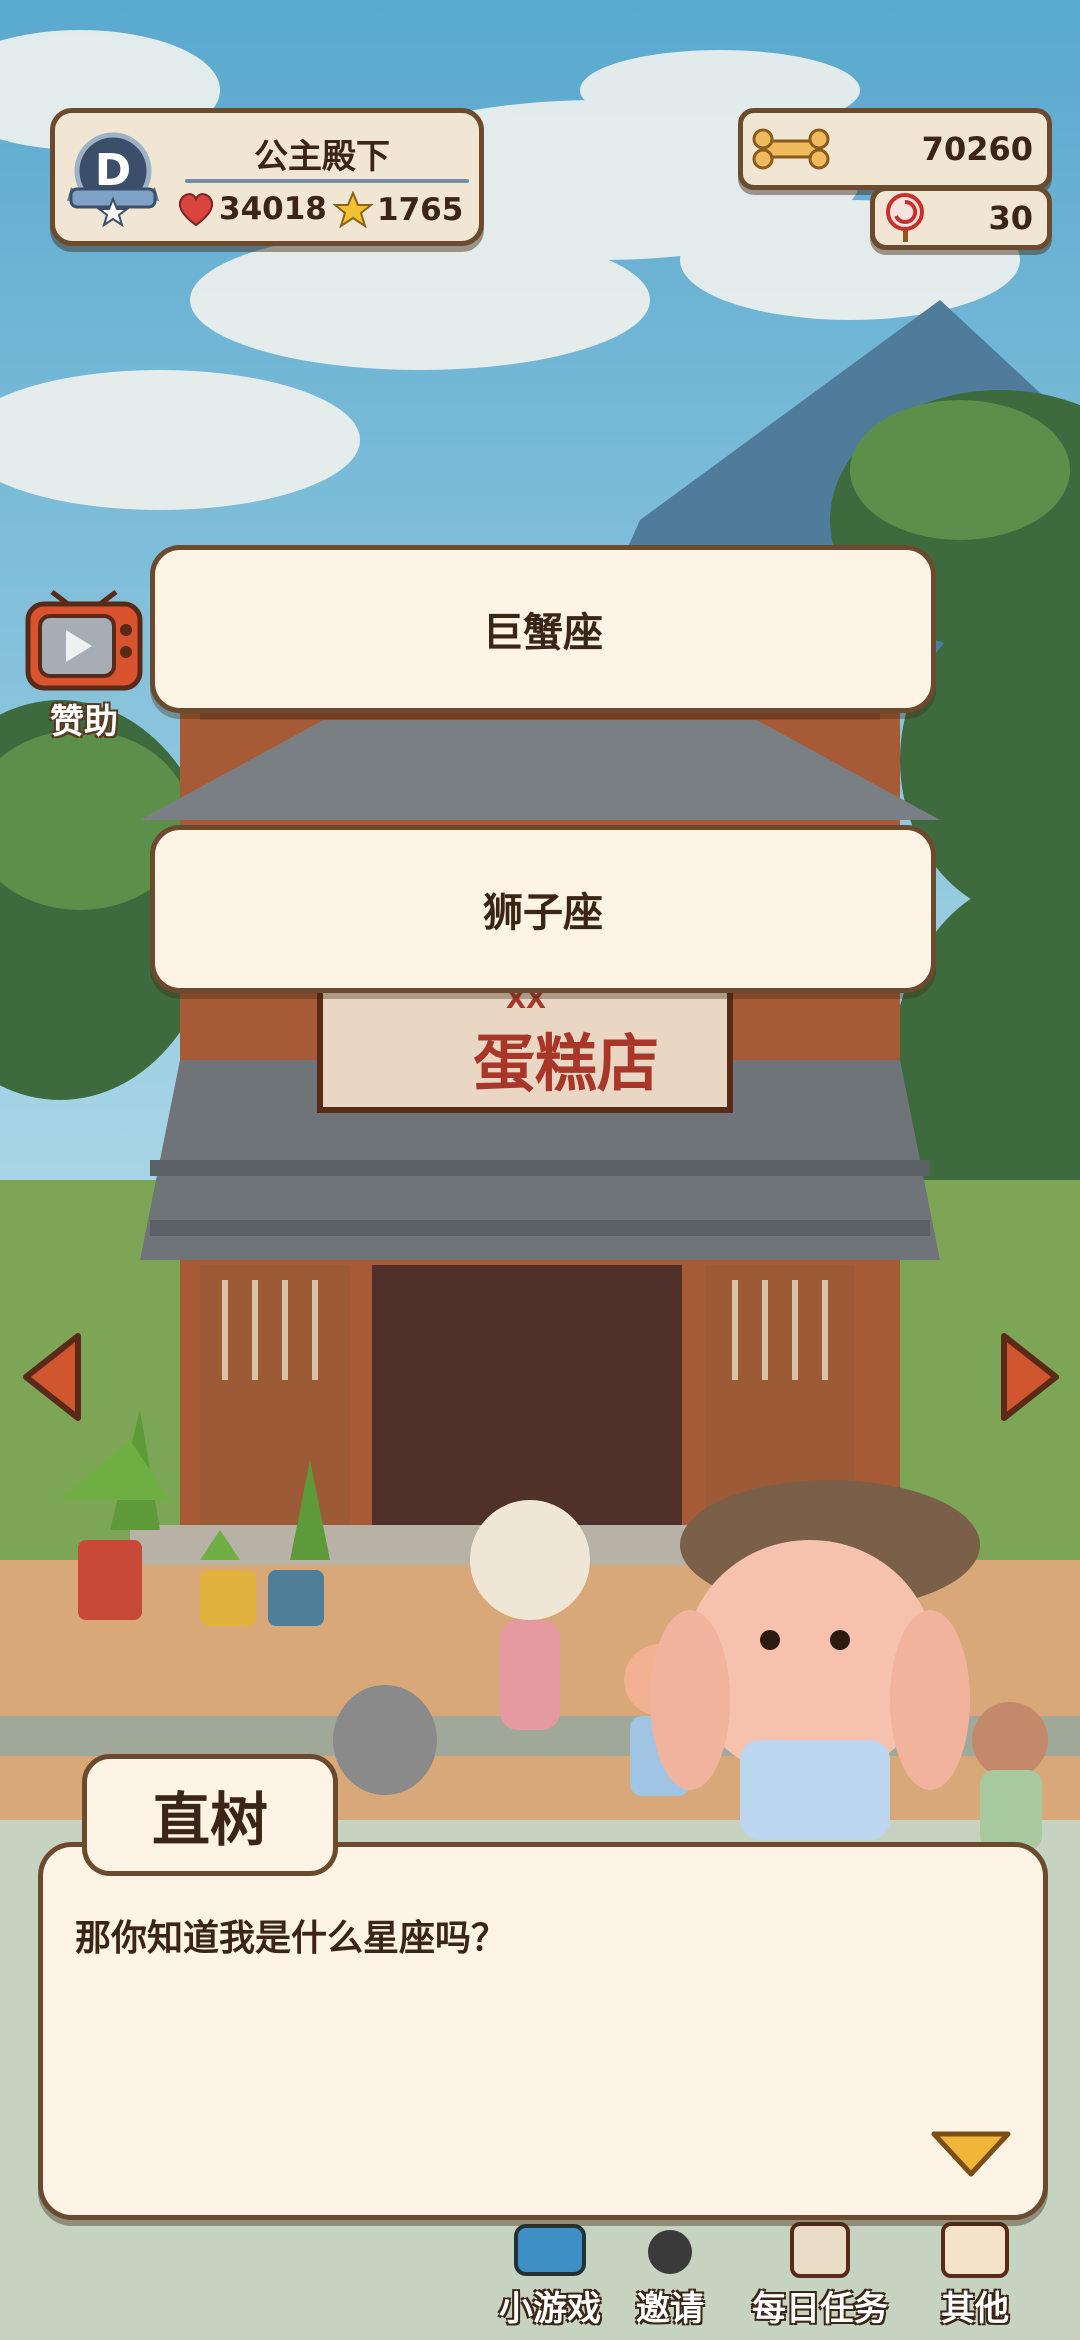 This screenshot has height=2340, width=1080. Describe the element at coordinates (550, 2250) in the screenshot. I see `game-console-icon` at that location.